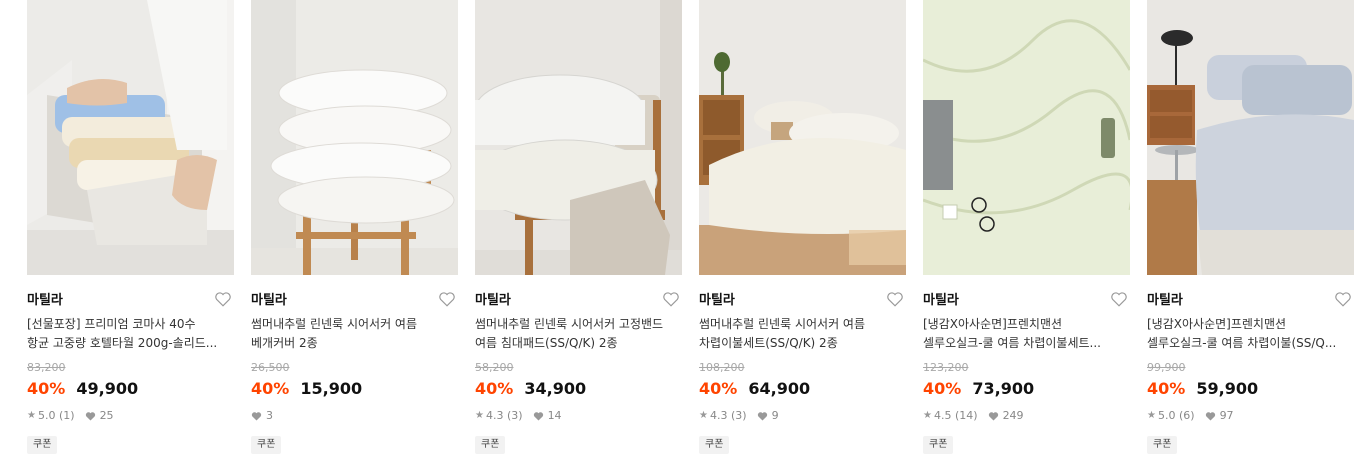 Image resolution: width=1354 pixels, height=462 pixels. What do you see at coordinates (331, 388) in the screenshot?
I see `sale-price: 15,900` at bounding box center [331, 388].